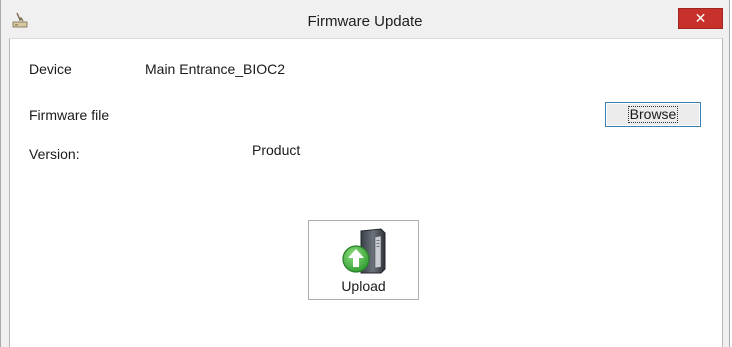  Describe the element at coordinates (363, 286) in the screenshot. I see `upload-button-label: Upload` at that location.